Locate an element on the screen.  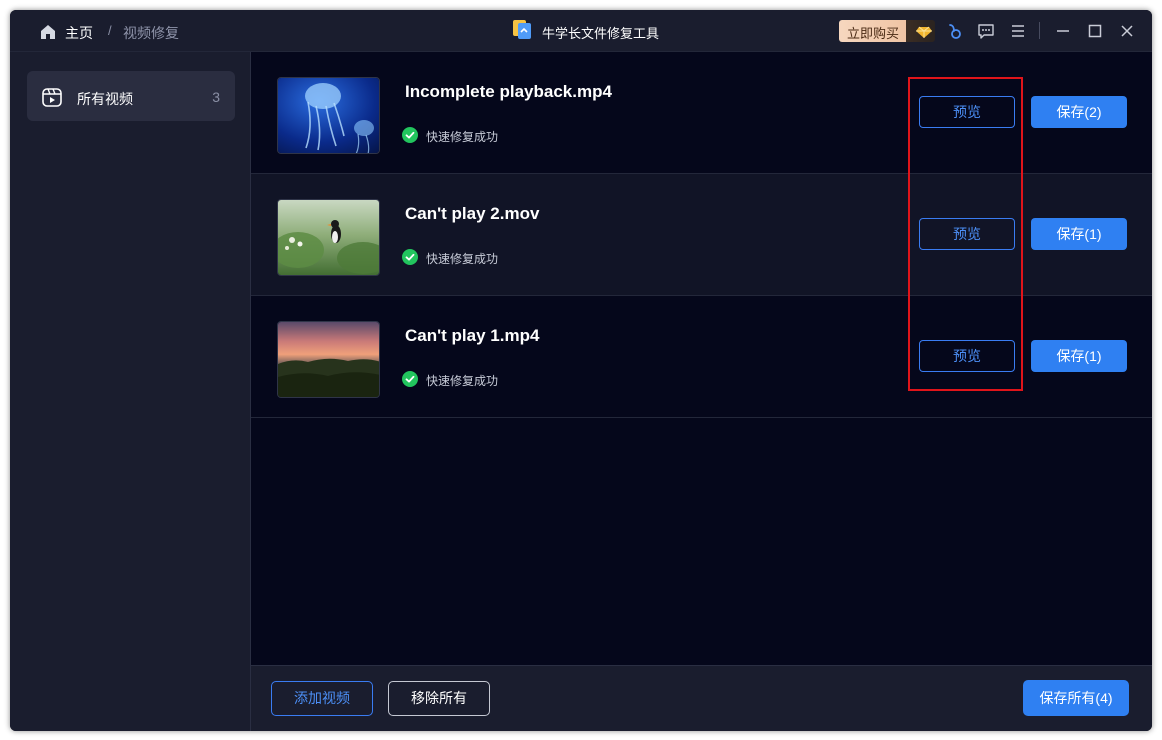
maximize-icon is located at coordinates (1095, 31).